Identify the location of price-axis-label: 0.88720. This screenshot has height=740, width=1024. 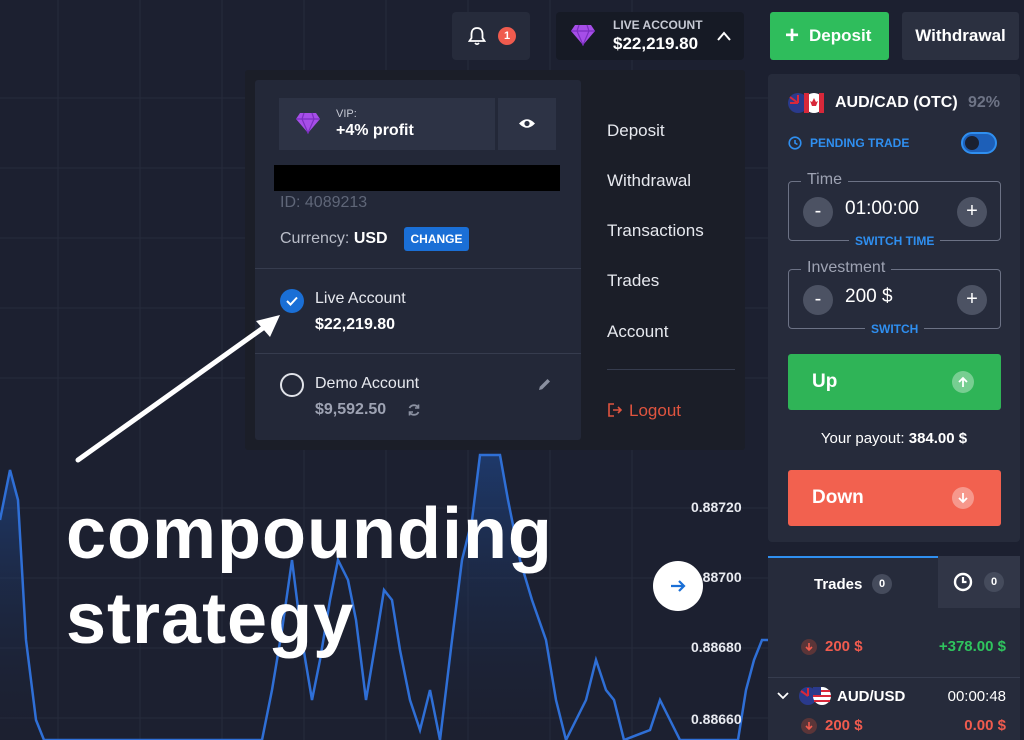
(716, 507).